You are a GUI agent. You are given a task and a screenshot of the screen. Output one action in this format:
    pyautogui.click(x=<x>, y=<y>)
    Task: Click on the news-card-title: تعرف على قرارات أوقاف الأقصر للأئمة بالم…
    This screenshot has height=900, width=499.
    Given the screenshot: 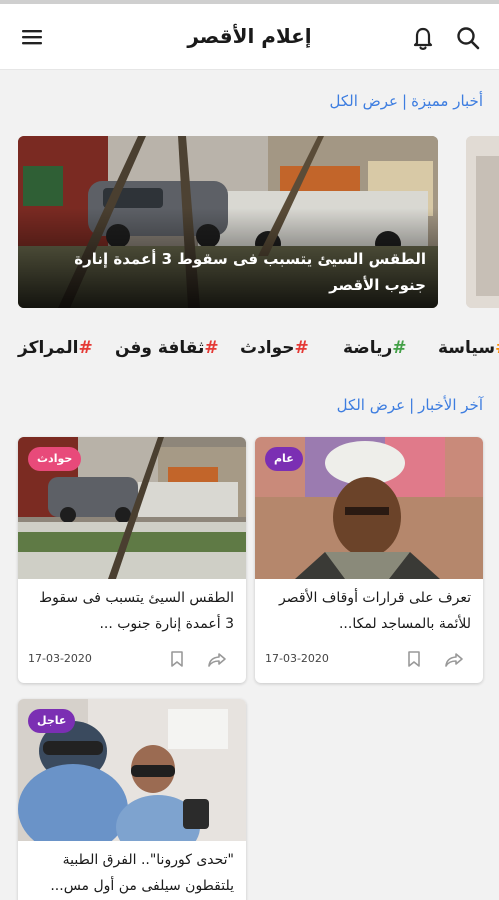 What is the action you would take?
    pyautogui.click(x=374, y=611)
    